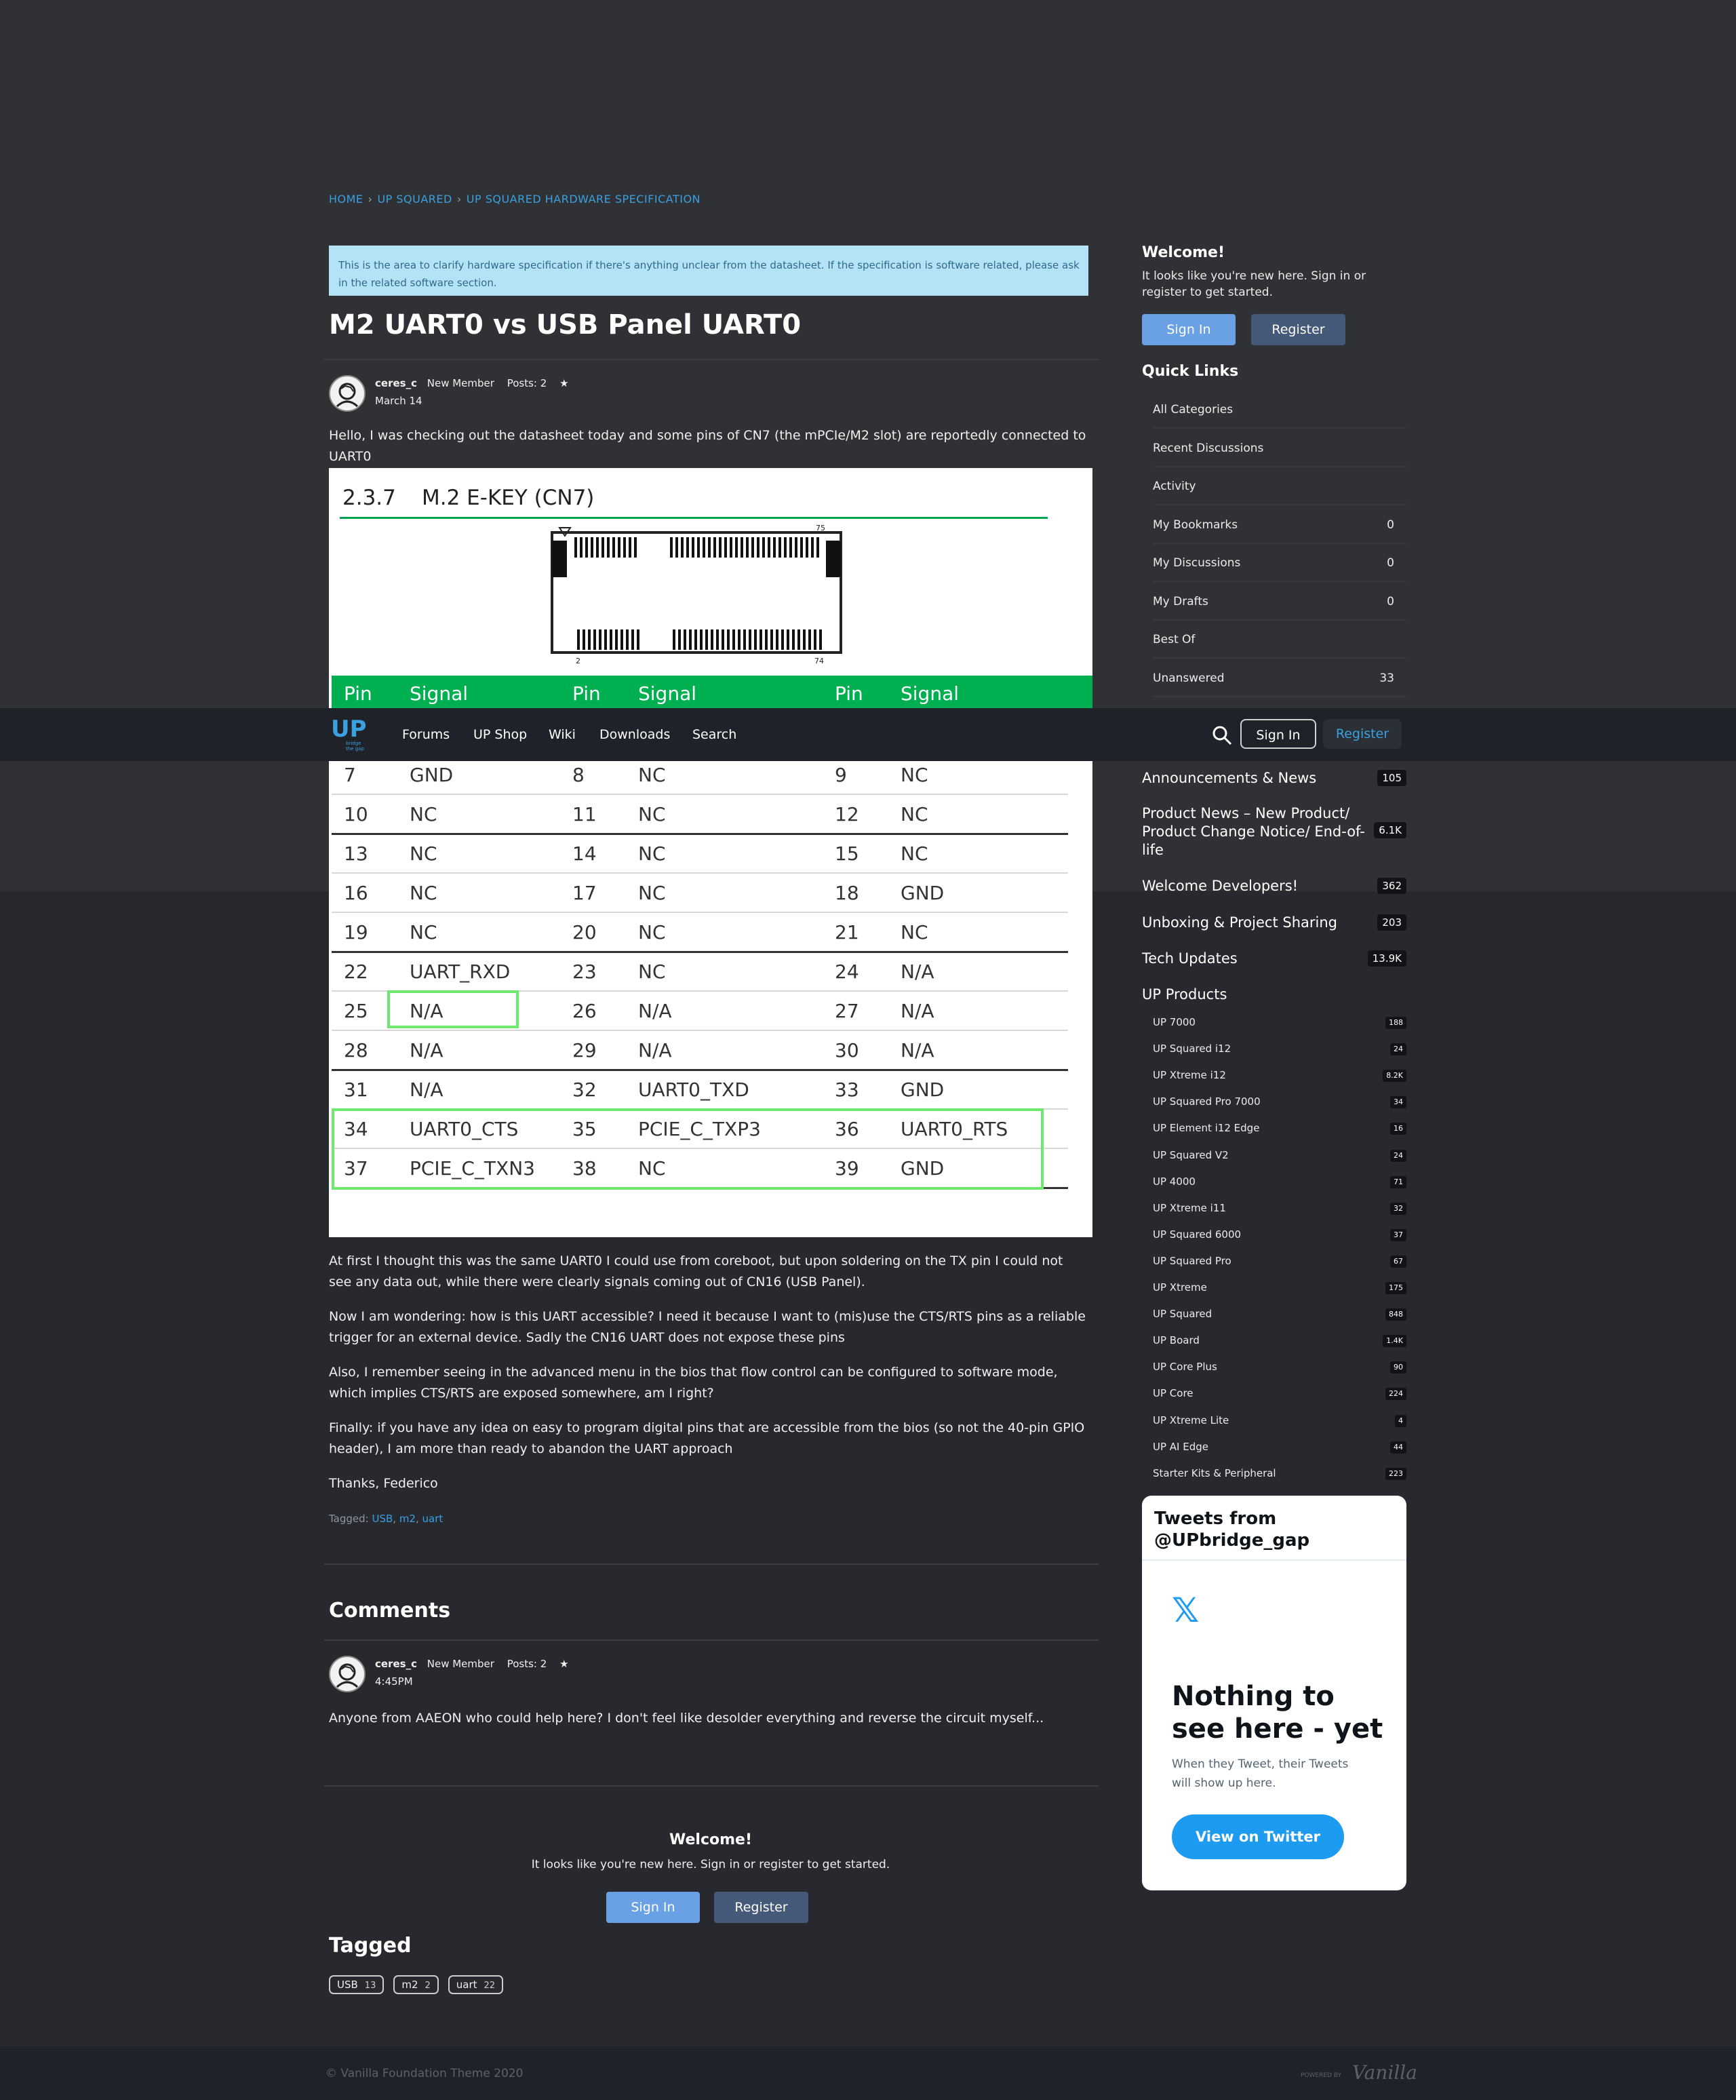 This screenshot has width=1736, height=2100. Describe the element at coordinates (1189, 1208) in the screenshot. I see `product-category-link: UP Xtreme i11` at that location.